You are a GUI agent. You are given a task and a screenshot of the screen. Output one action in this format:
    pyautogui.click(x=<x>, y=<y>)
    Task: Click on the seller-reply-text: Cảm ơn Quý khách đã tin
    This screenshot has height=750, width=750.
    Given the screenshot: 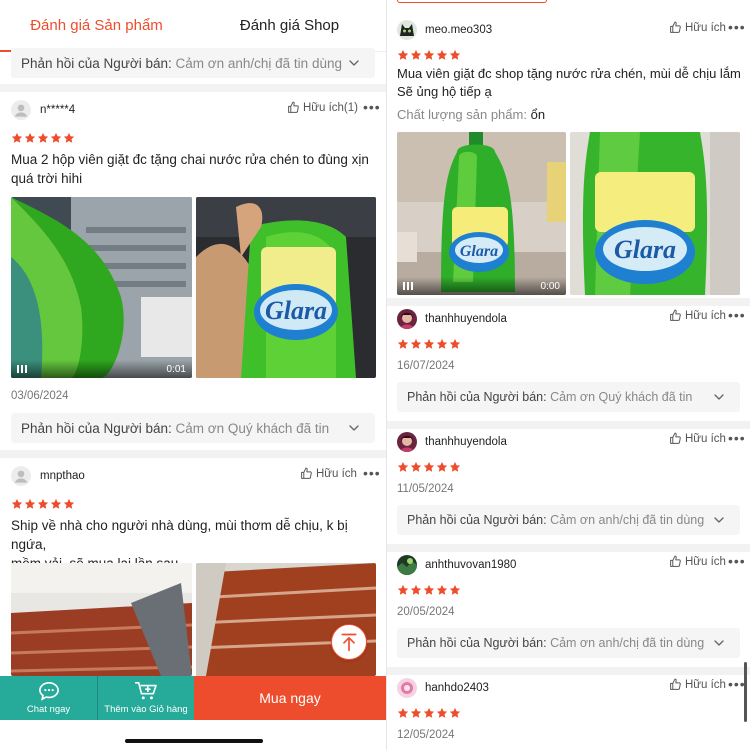 What is the action you would take?
    pyautogui.click(x=252, y=428)
    